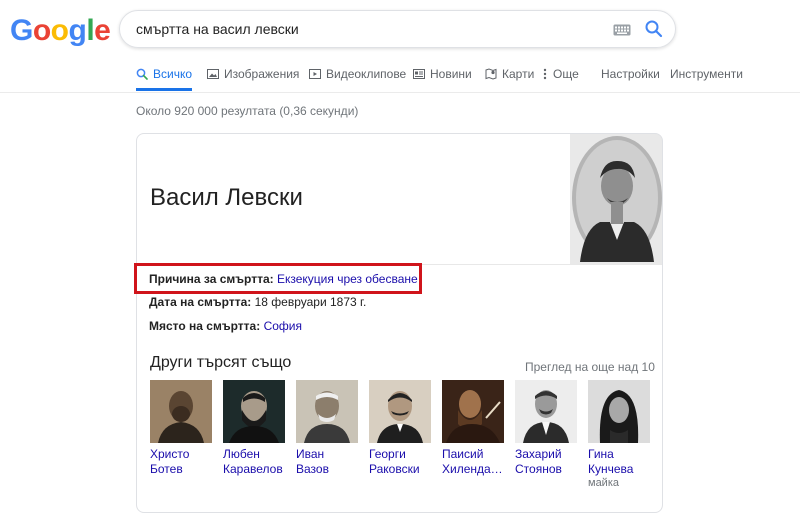 This screenshot has width=800, height=513. I want to click on tab-images: Изображения, so click(253, 74).